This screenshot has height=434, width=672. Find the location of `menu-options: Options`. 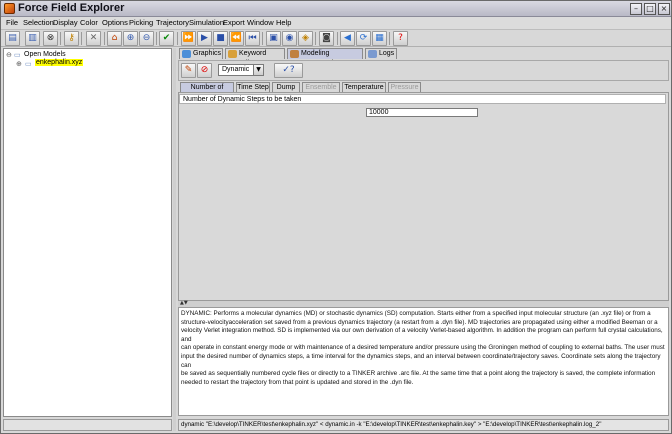

menu-options: Options is located at coordinates (115, 22).